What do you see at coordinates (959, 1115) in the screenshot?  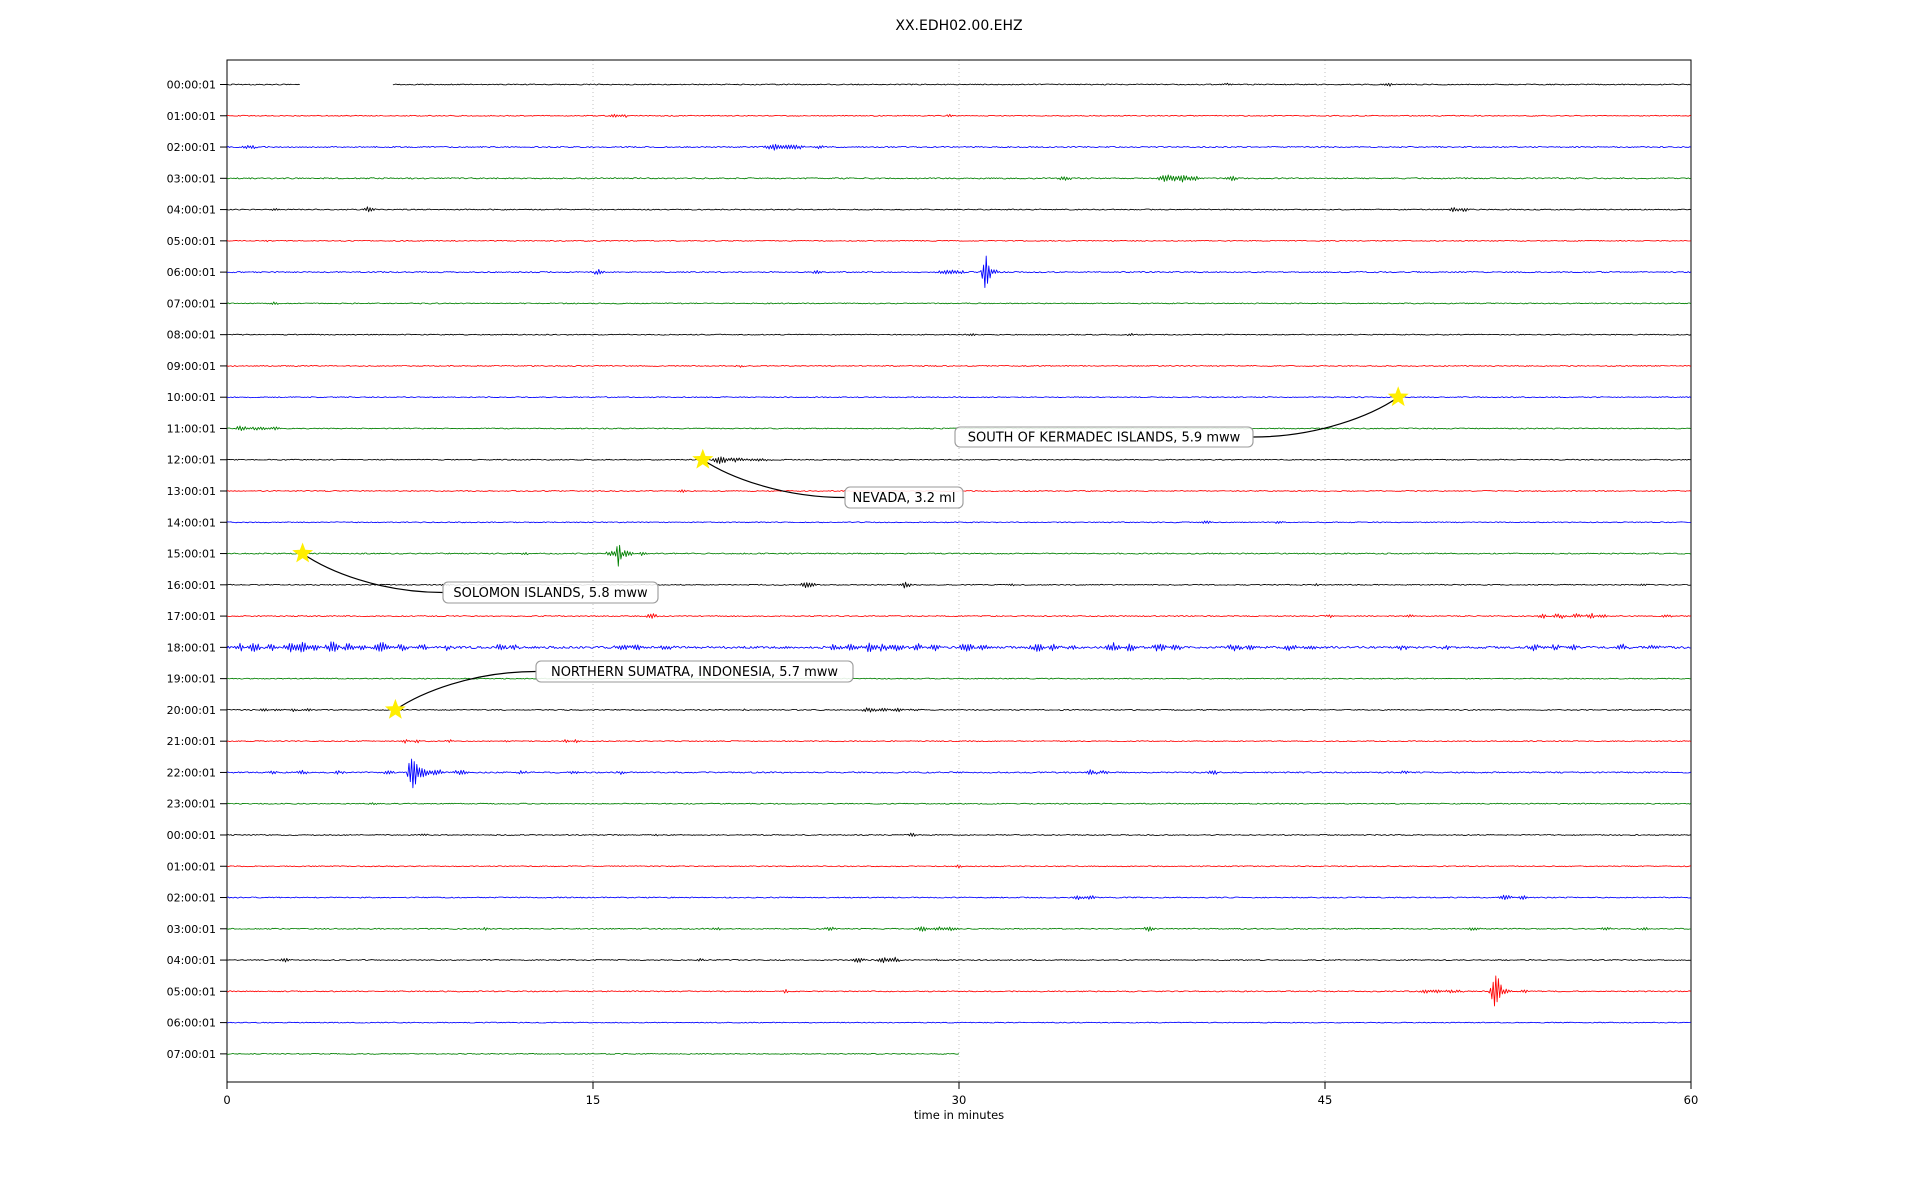 I see `x-axis-label: time in minutes` at bounding box center [959, 1115].